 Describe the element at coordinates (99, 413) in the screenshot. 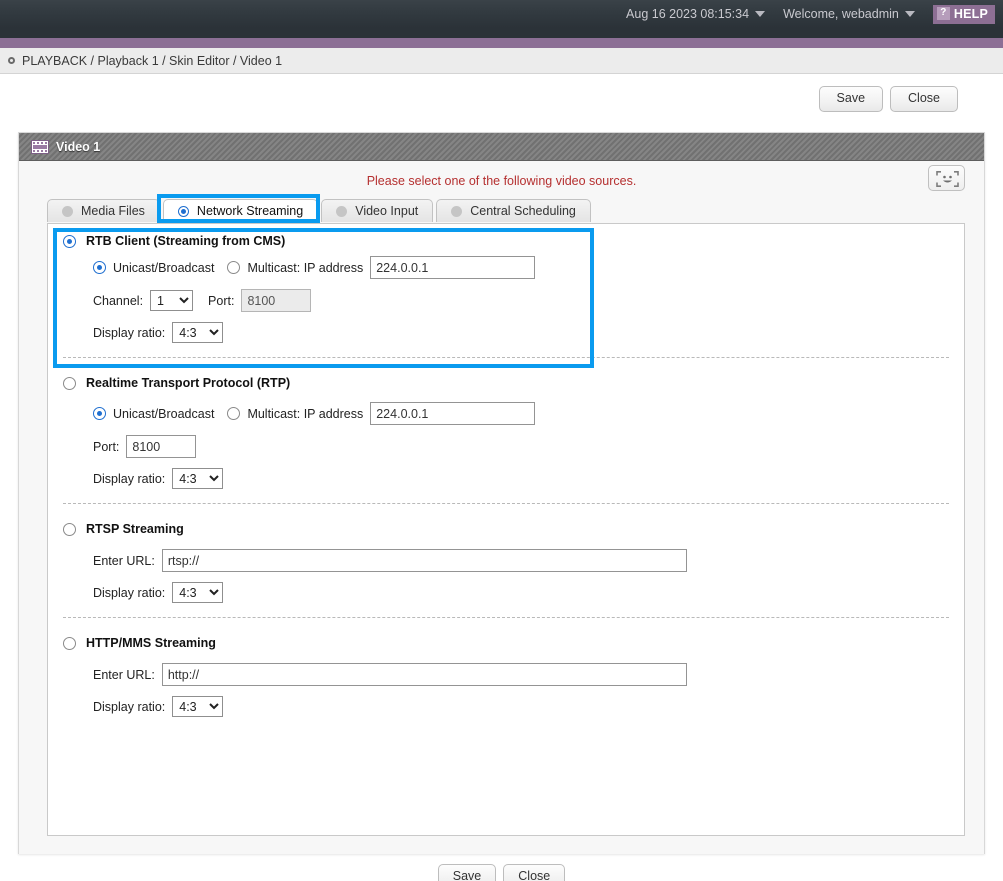

I see `radio-rtp-unicast` at that location.